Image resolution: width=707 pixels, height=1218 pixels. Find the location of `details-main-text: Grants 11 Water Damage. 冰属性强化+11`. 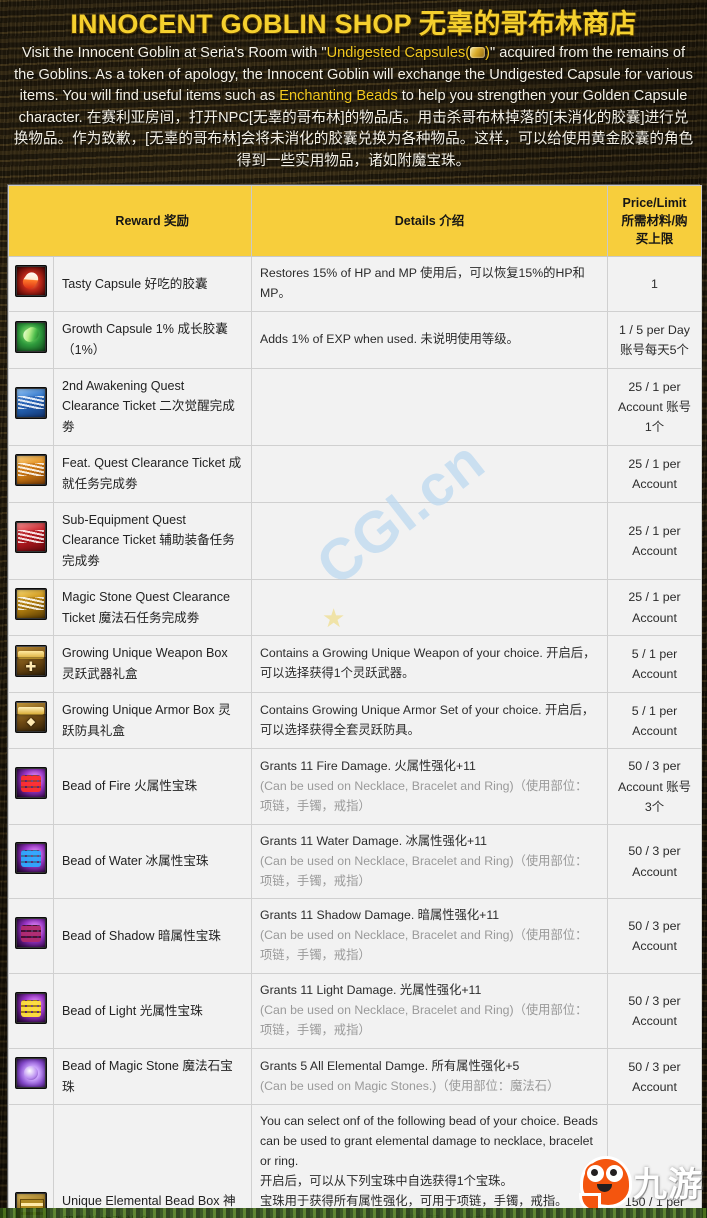

details-main-text: Grants 11 Water Damage. 冰属性强化+11 is located at coordinates (373, 840).